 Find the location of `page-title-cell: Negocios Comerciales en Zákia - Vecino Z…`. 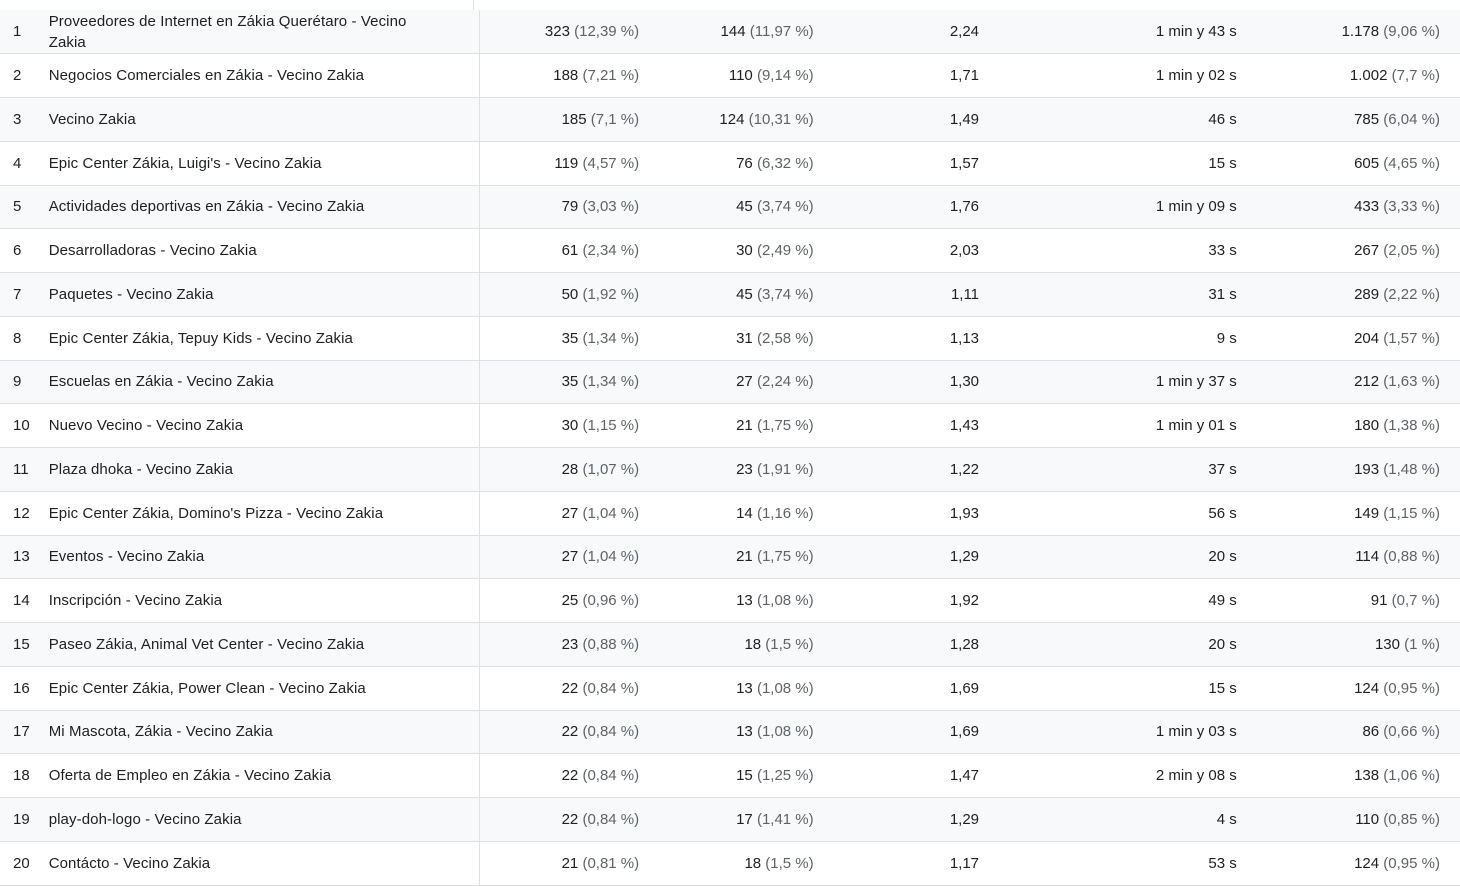

page-title-cell: Negocios Comerciales en Zákia - Vecino Z… is located at coordinates (264, 75).